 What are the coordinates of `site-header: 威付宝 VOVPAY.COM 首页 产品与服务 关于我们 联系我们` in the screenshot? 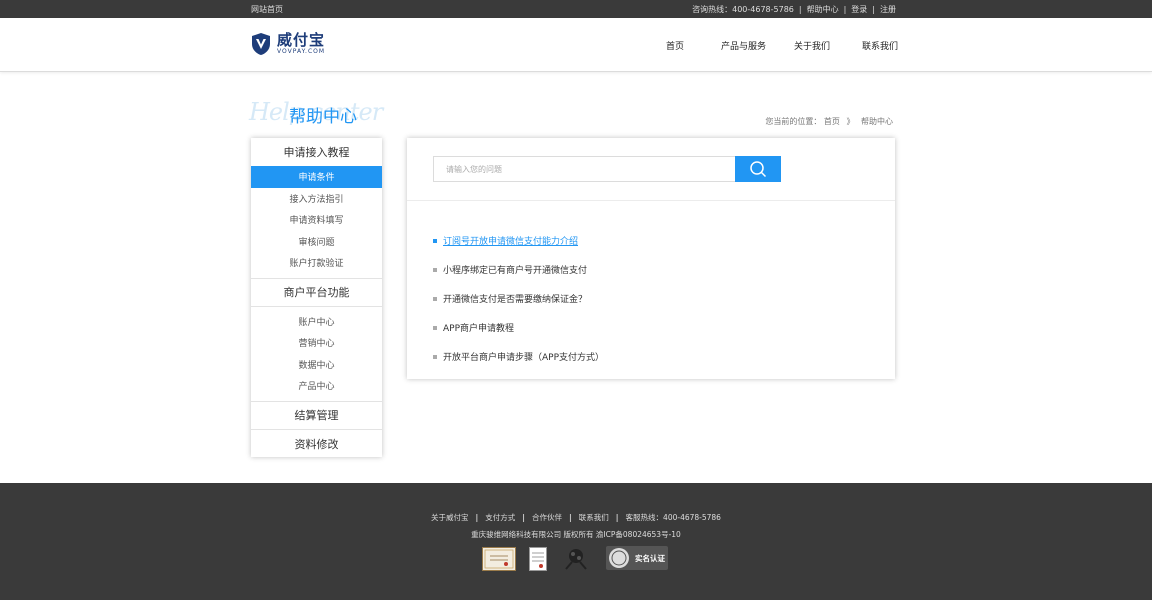 It's located at (576, 45).